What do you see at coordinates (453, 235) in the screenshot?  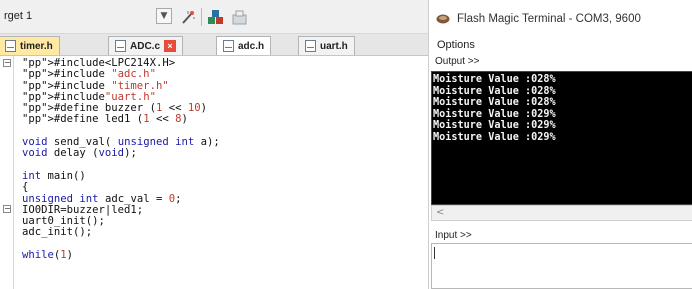 I see `input-label: Input >>` at bounding box center [453, 235].